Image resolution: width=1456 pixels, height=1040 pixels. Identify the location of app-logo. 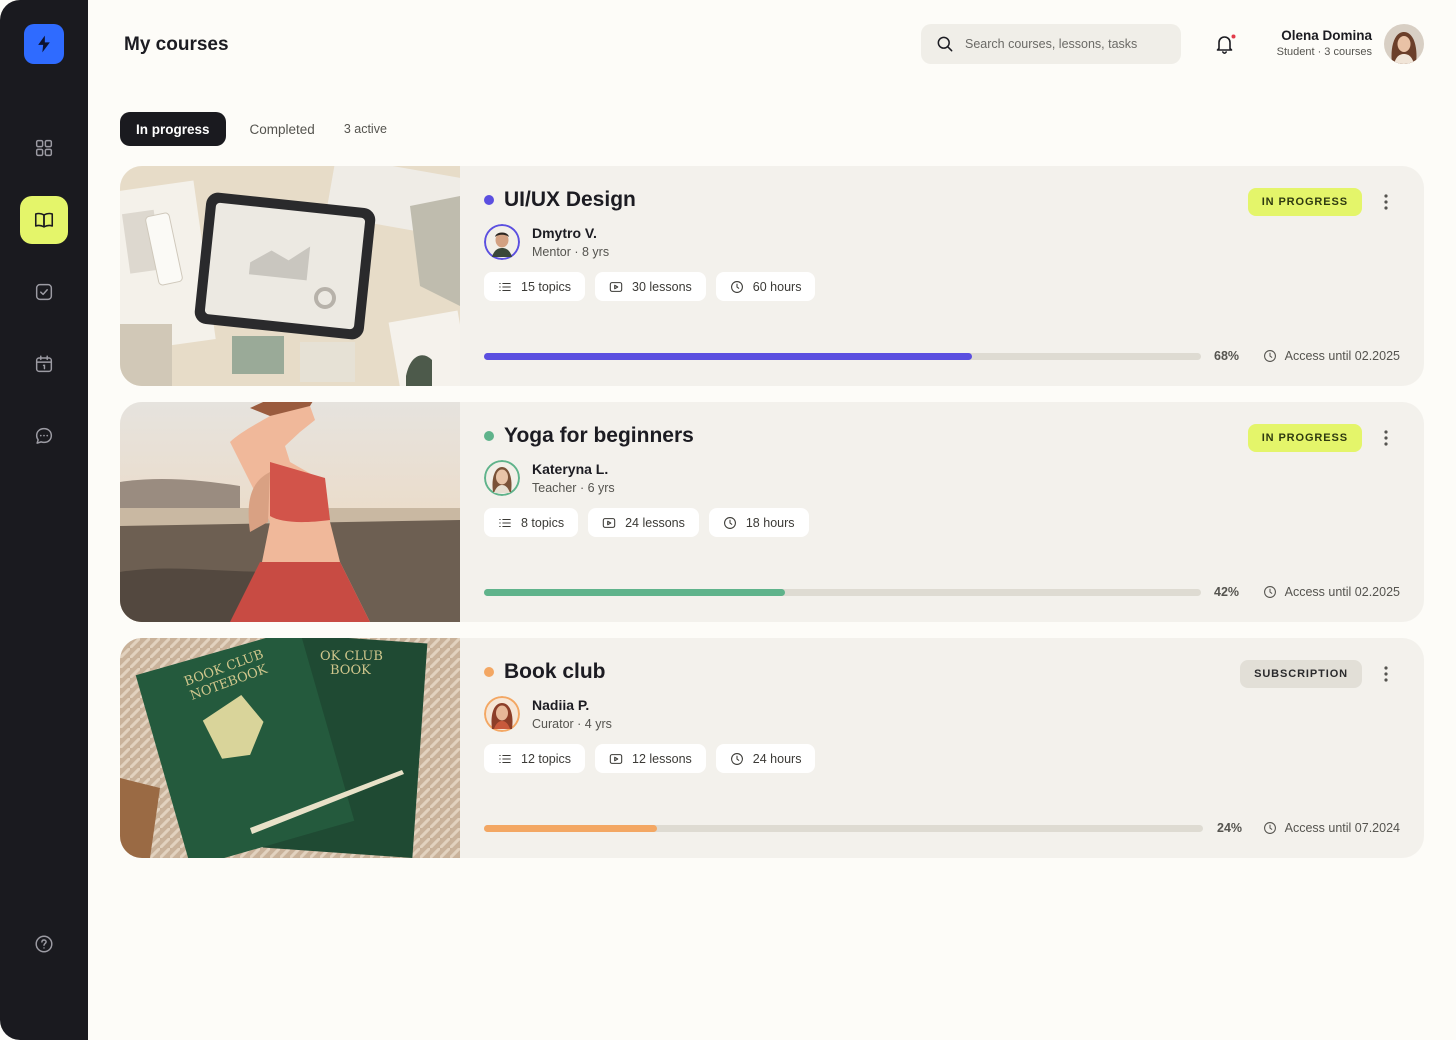
(44, 44).